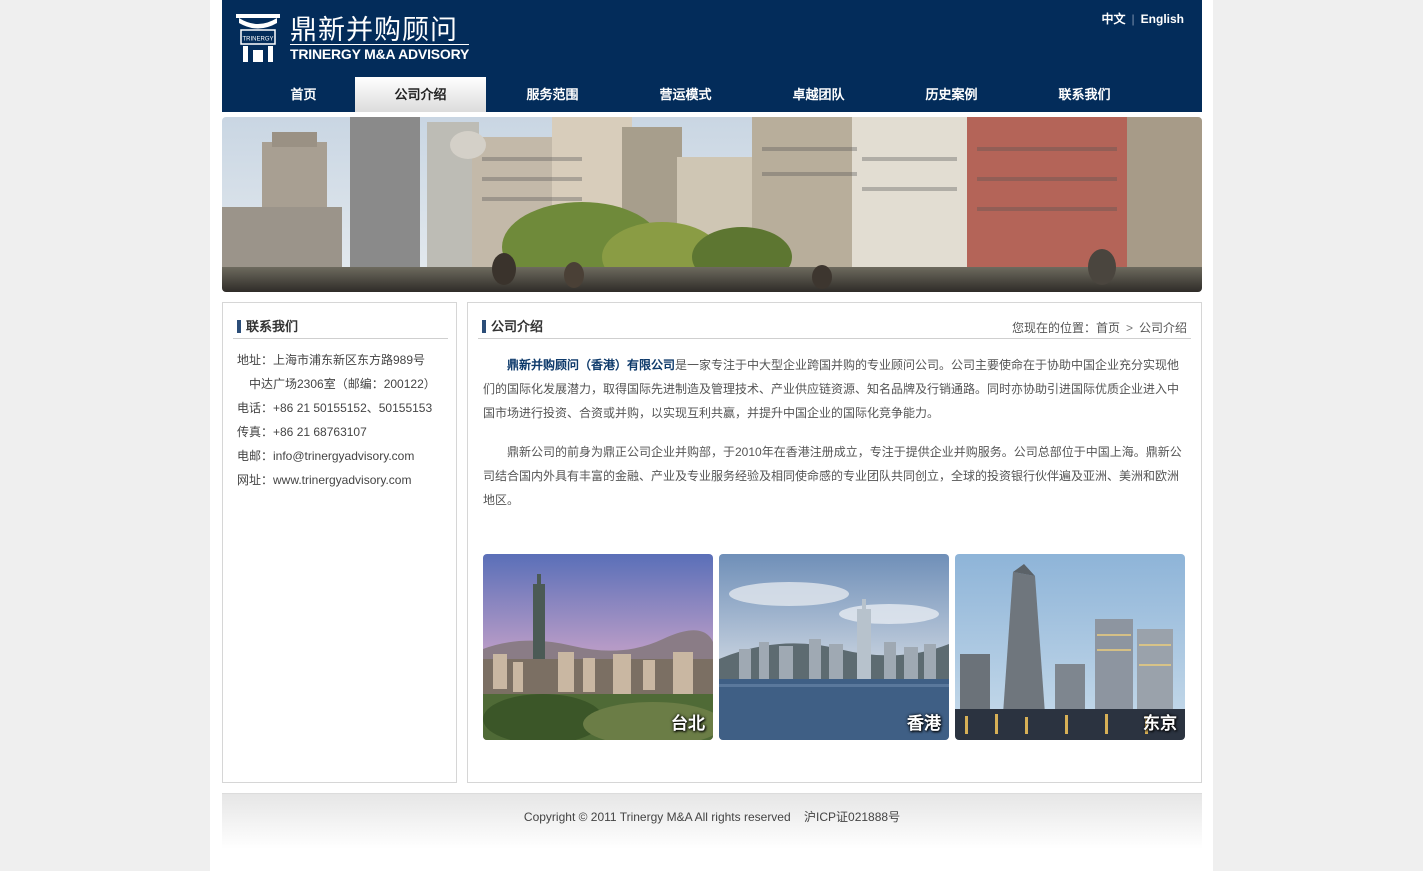 This screenshot has height=871, width=1423. I want to click on lang-chinese-link: 中文, so click(1114, 19).